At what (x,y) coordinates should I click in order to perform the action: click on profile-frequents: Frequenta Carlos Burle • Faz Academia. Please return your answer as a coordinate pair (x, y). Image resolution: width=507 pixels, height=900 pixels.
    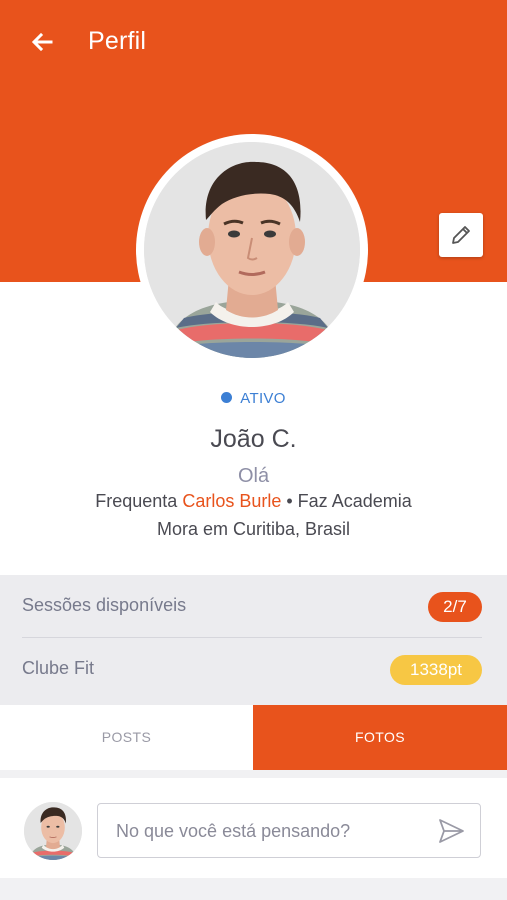
    Looking at the image, I should click on (253, 501).